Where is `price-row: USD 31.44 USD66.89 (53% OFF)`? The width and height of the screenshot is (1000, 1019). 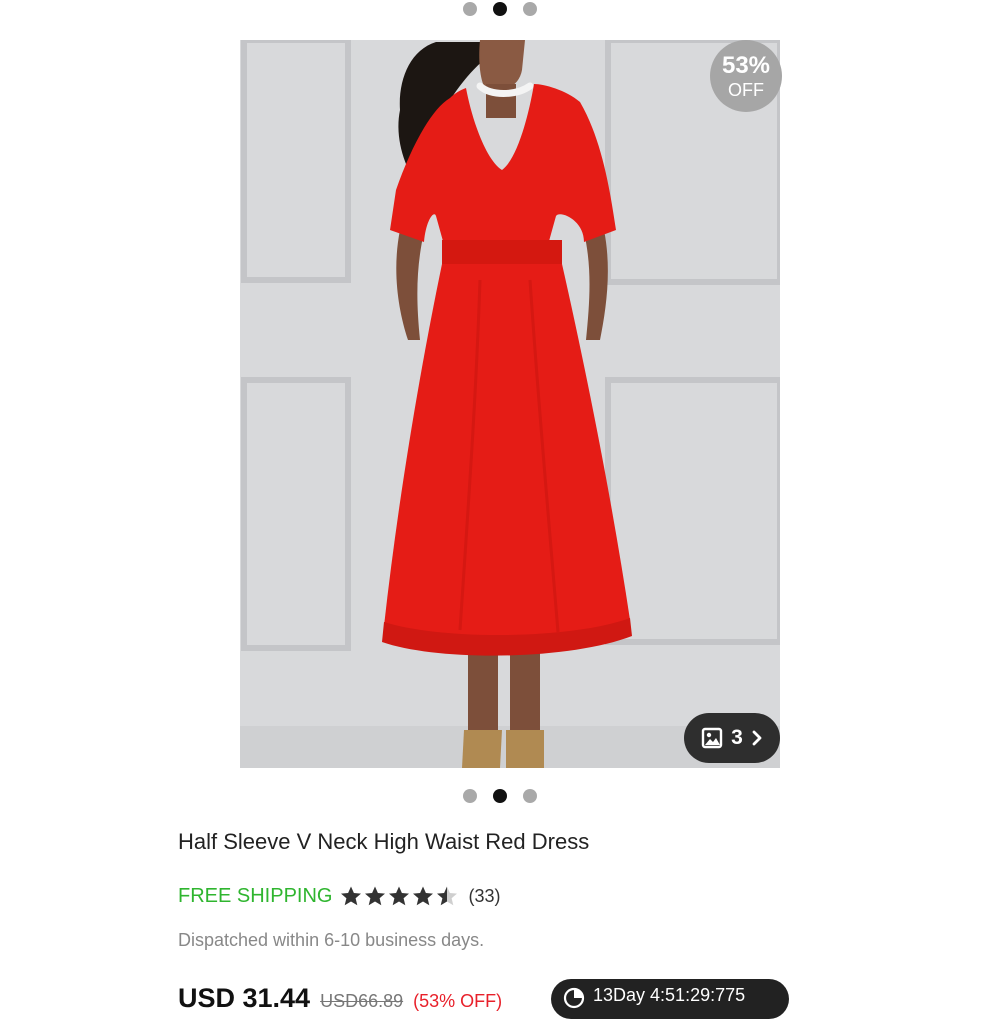 price-row: USD 31.44 USD66.89 (53% OFF) is located at coordinates (340, 998).